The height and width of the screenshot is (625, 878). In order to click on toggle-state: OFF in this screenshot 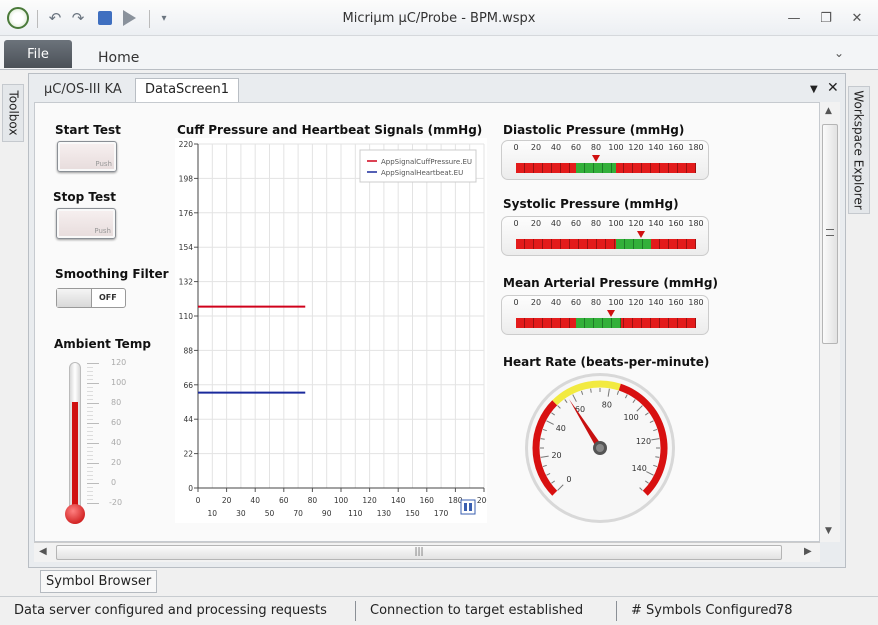, I will do `click(108, 297)`.